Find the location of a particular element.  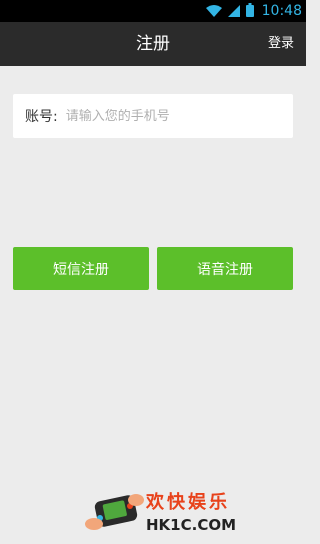

page-title: 注册 is located at coordinates (153, 44).